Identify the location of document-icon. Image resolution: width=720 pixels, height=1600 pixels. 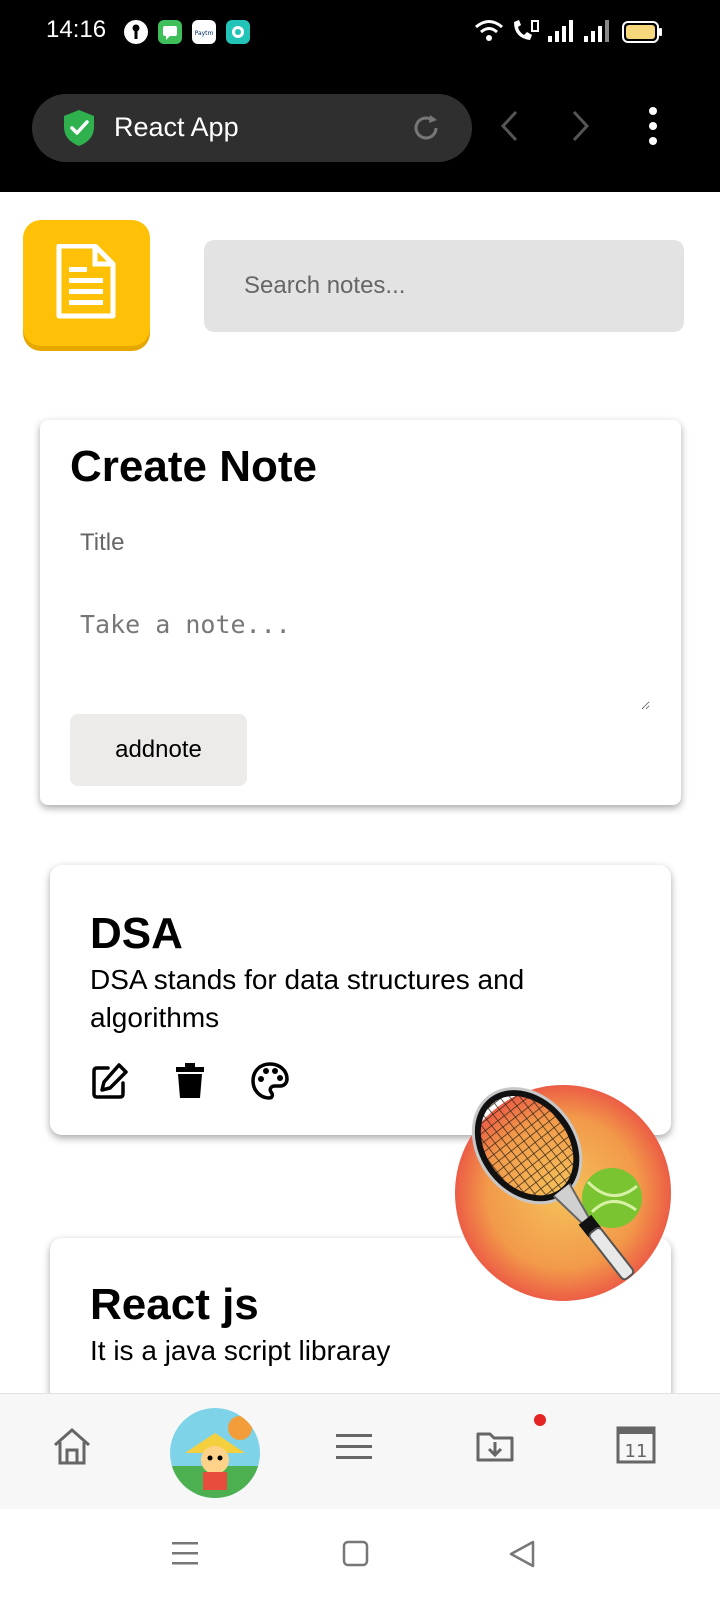
(86, 283).